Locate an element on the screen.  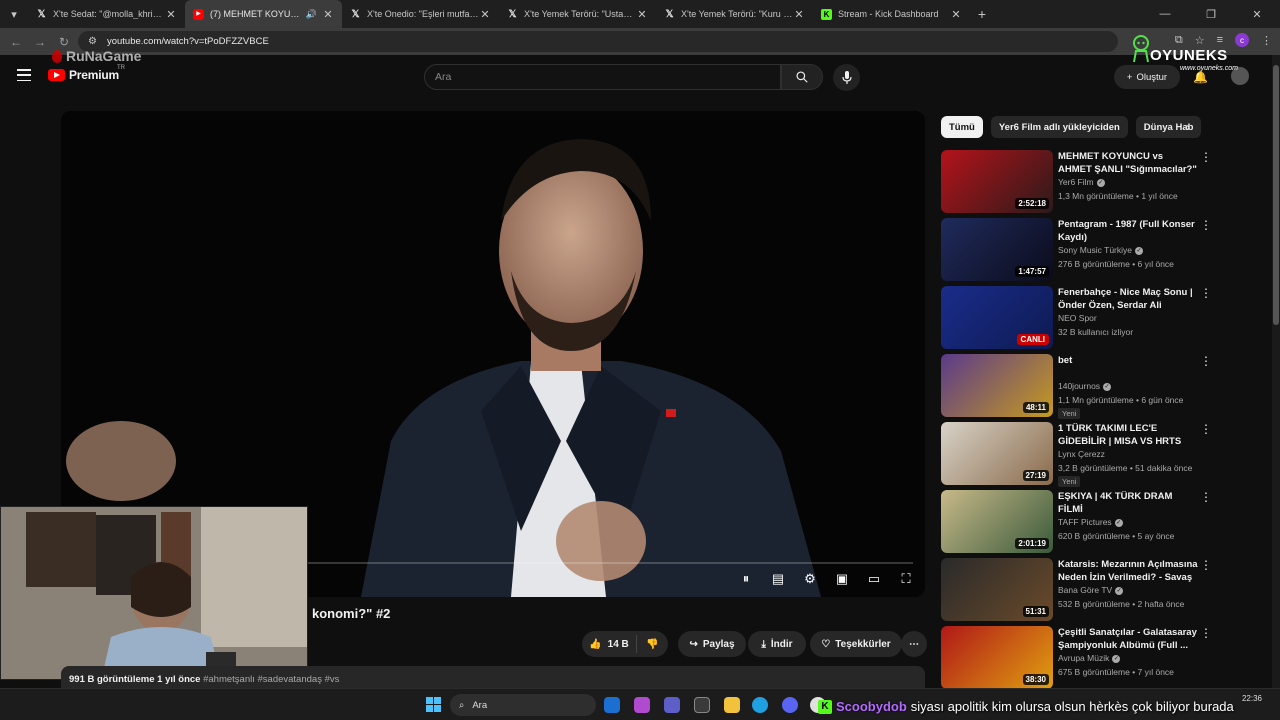
minimize-icon: — is located at coordinates (1165, 14).